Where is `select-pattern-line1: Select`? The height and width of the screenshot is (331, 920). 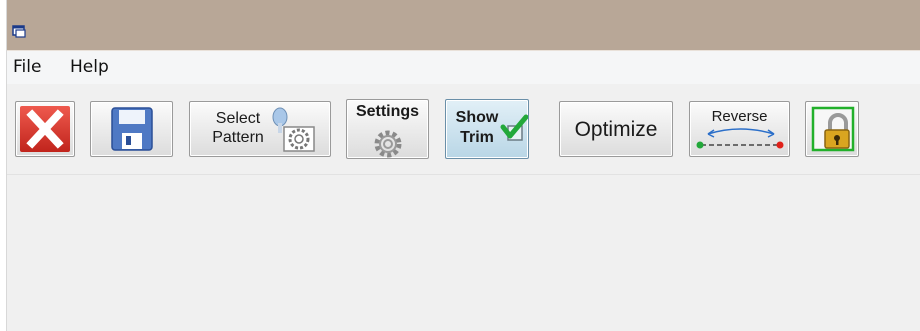 select-pattern-line1: Select is located at coordinates (238, 118).